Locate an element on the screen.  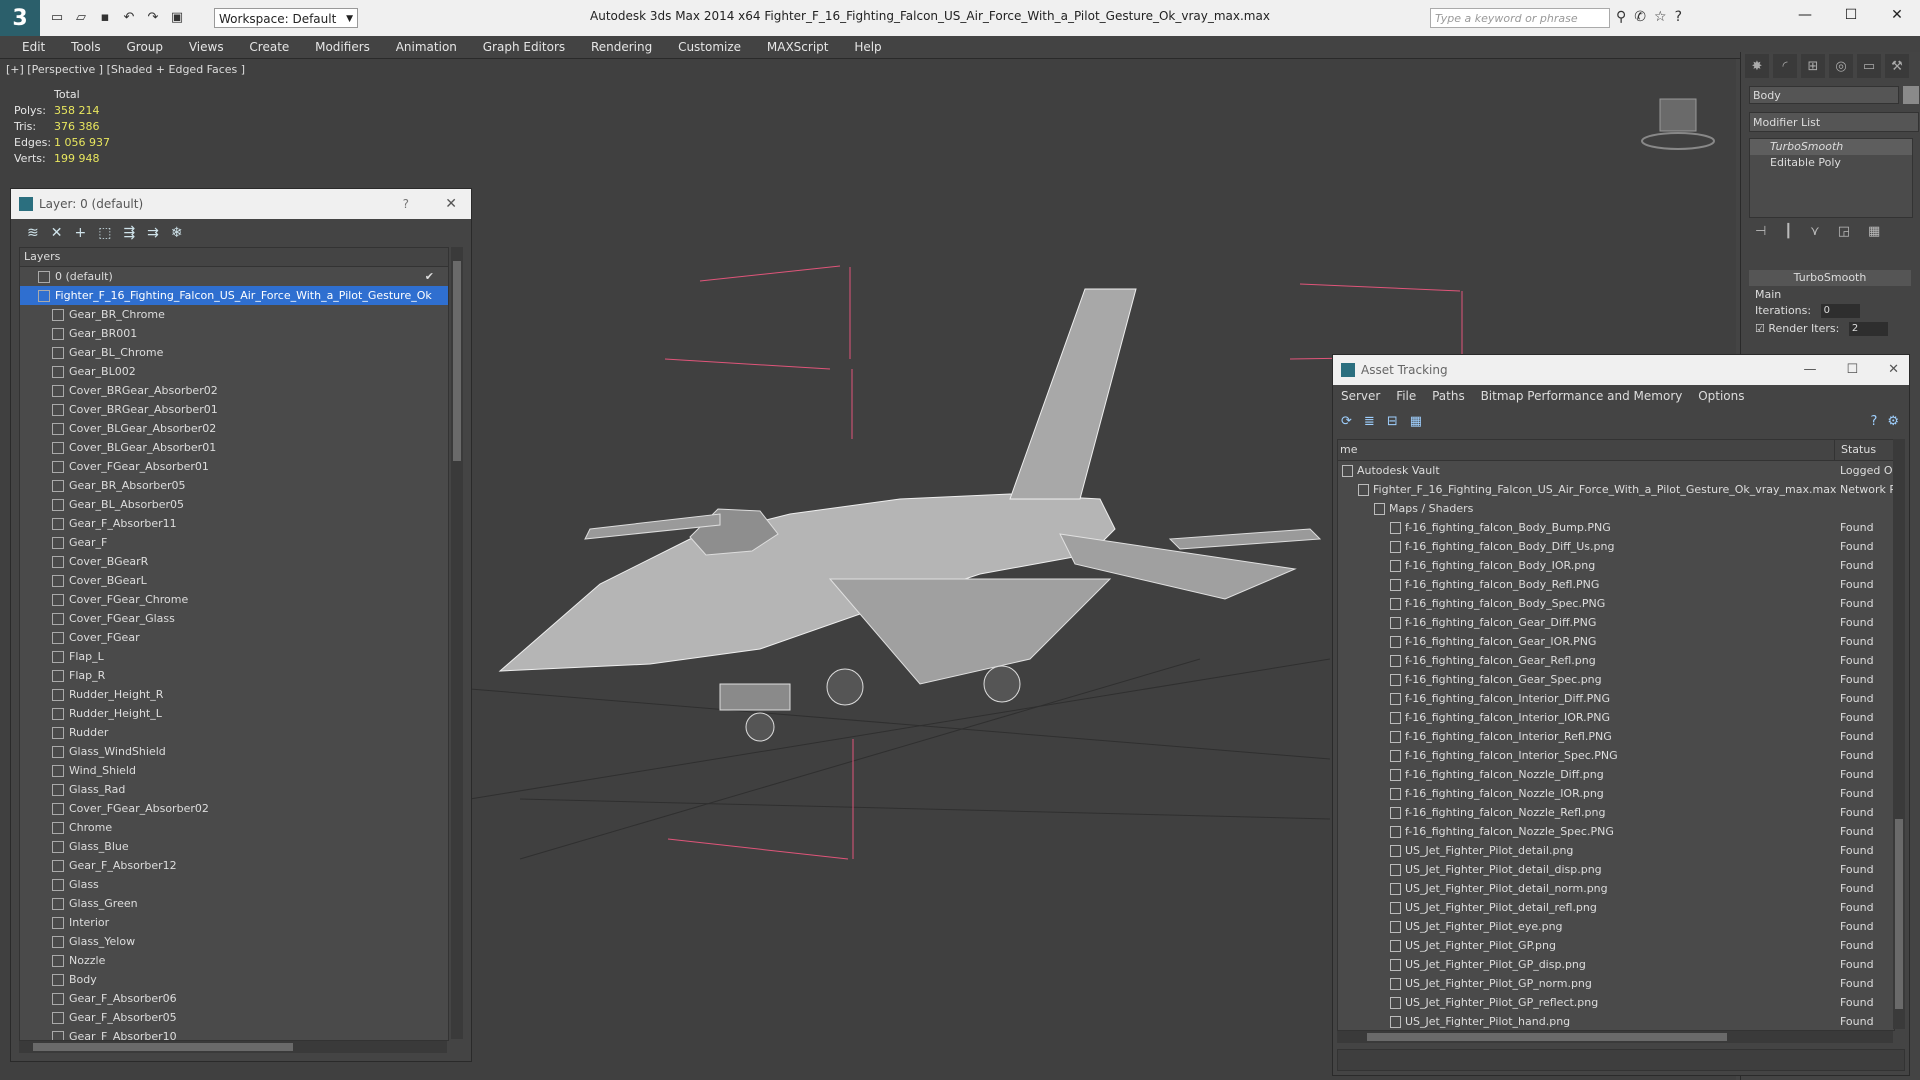
layer-object-item: Gear_BR_Absorber05 is located at coordinates (234, 485).